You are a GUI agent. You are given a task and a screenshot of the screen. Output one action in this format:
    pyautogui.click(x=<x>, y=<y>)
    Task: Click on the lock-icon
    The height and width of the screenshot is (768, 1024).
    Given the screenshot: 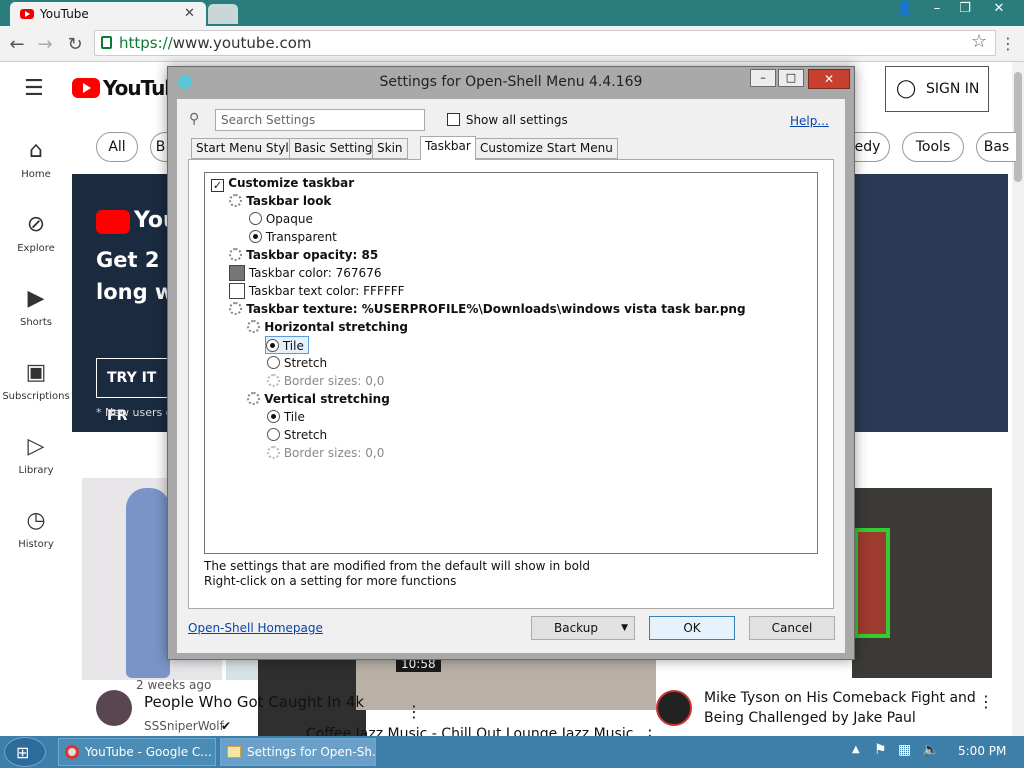 What is the action you would take?
    pyautogui.click(x=106, y=42)
    